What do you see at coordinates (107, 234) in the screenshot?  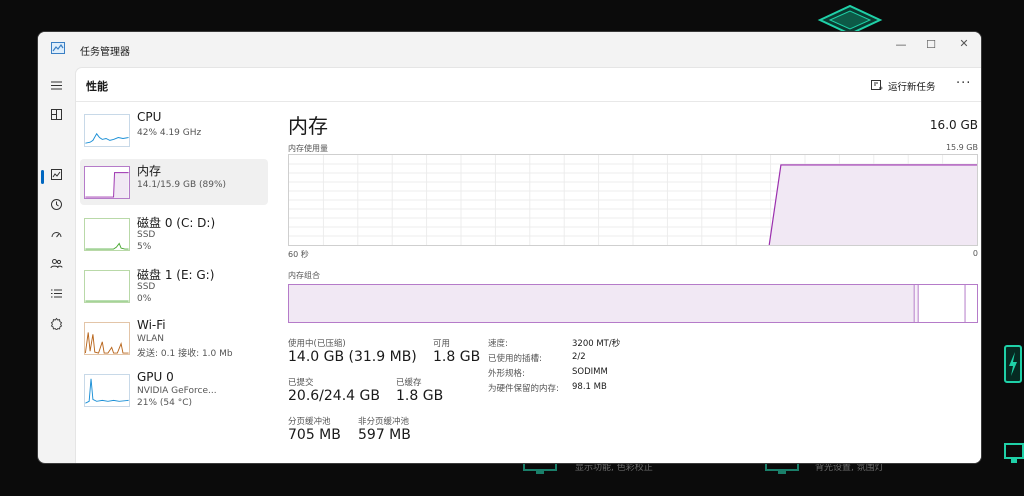 I see `disk-0-thumbnail` at bounding box center [107, 234].